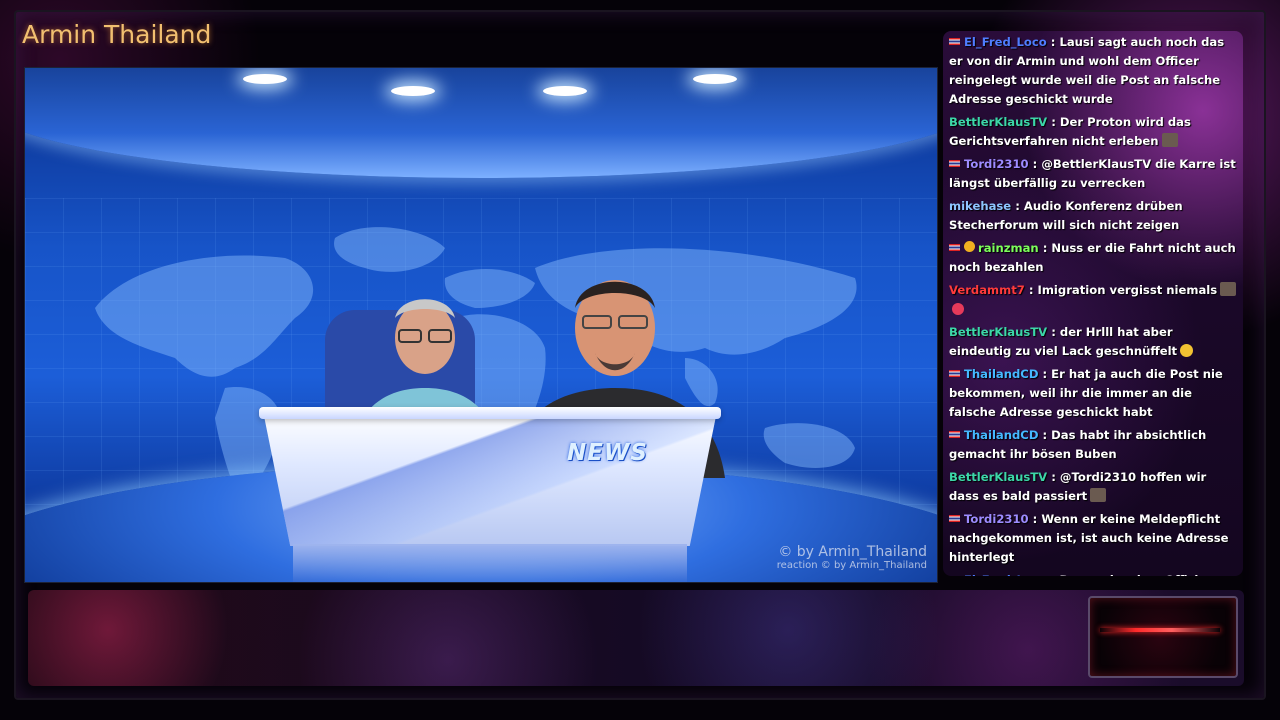 Image resolution: width=1280 pixels, height=720 pixels. Describe the element at coordinates (1187, 350) in the screenshot. I see `laugh-icon` at that location.